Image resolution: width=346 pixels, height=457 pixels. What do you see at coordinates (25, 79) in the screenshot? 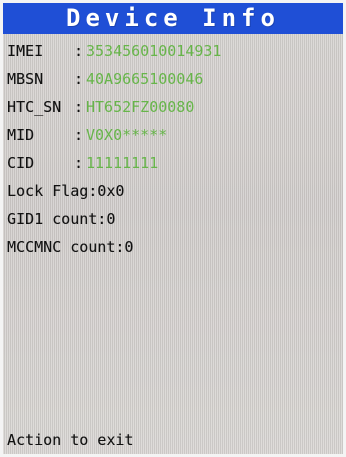
I see `mbsn-label: MBSN` at bounding box center [25, 79].